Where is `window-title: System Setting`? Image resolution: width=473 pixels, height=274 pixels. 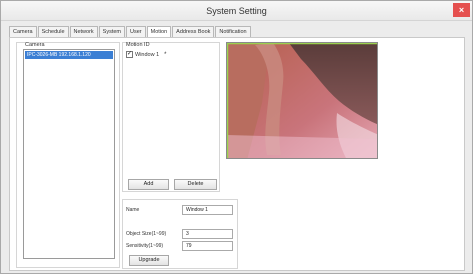
window-title: System Setting is located at coordinates (236, 11).